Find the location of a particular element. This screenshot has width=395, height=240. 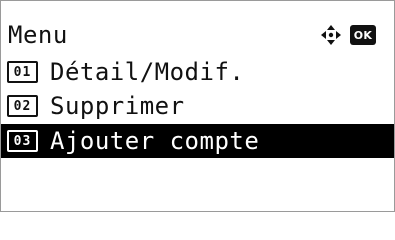

item-number-badge: 03 is located at coordinates (22, 141).